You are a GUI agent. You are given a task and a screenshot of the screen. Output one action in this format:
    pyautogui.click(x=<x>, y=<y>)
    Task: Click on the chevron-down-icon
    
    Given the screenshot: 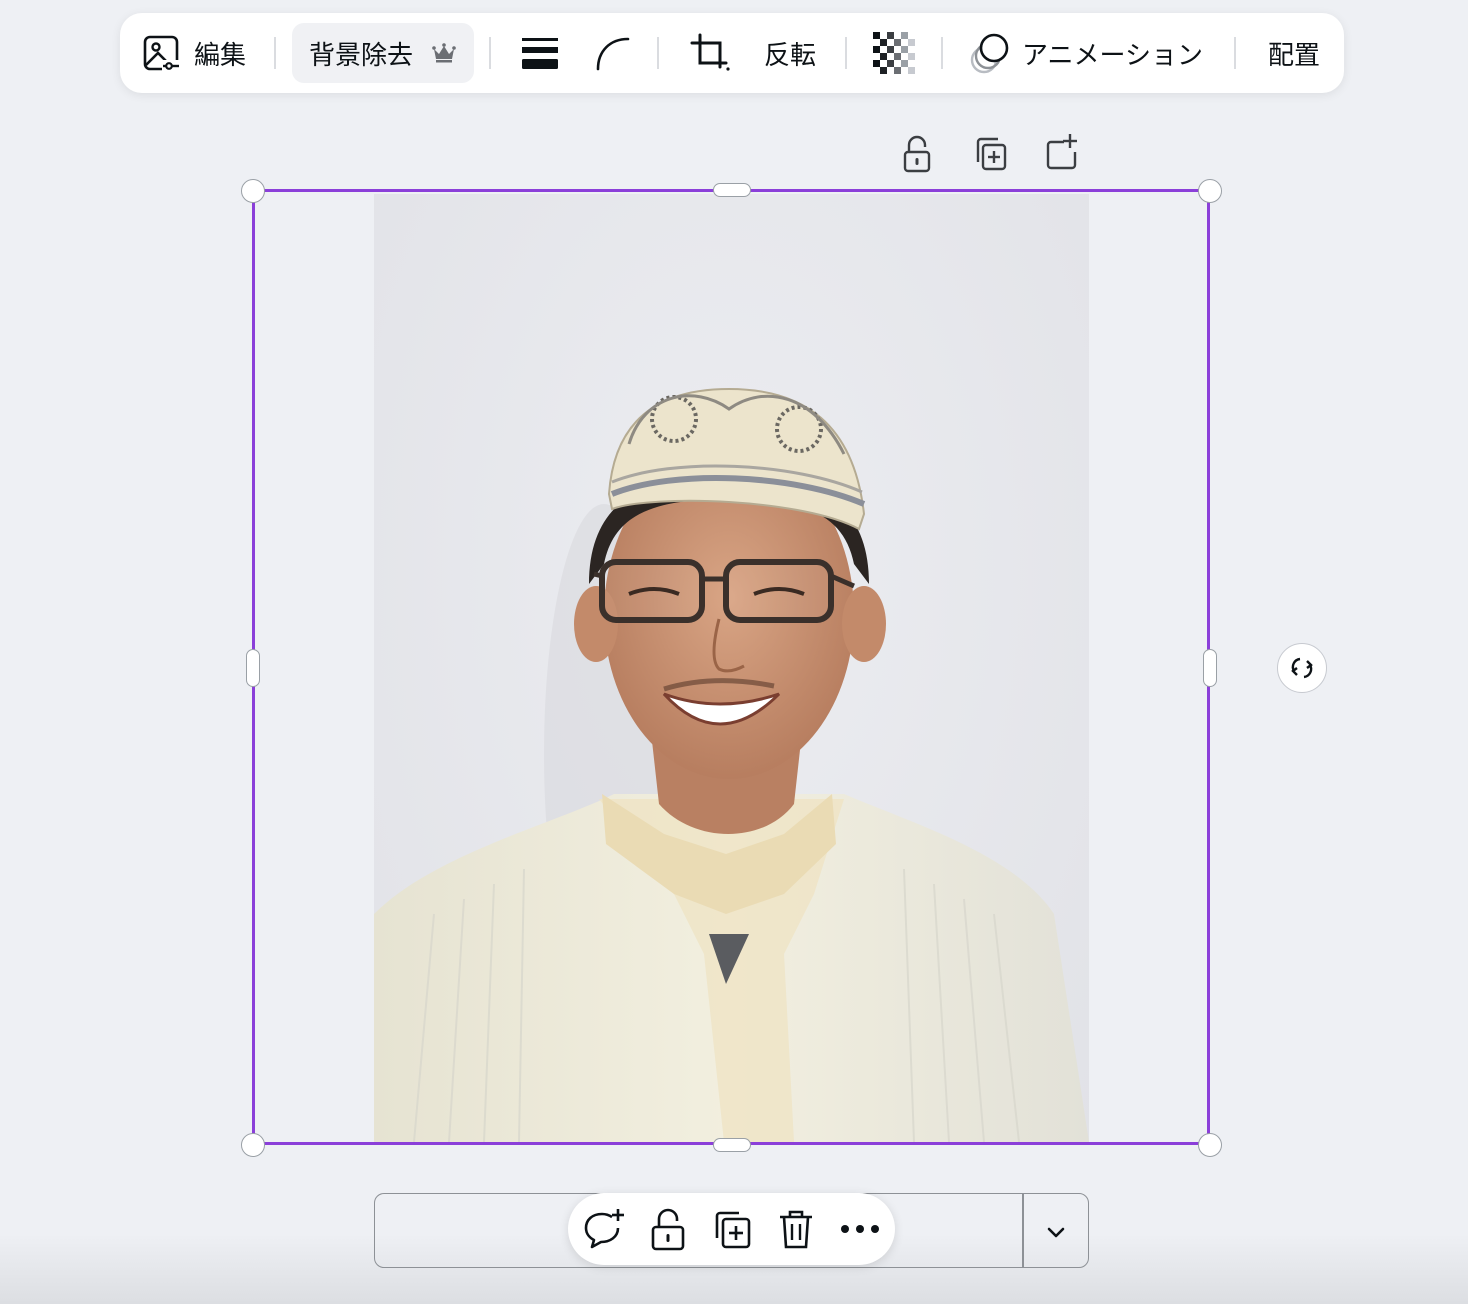 What is the action you would take?
    pyautogui.click(x=1056, y=1232)
    